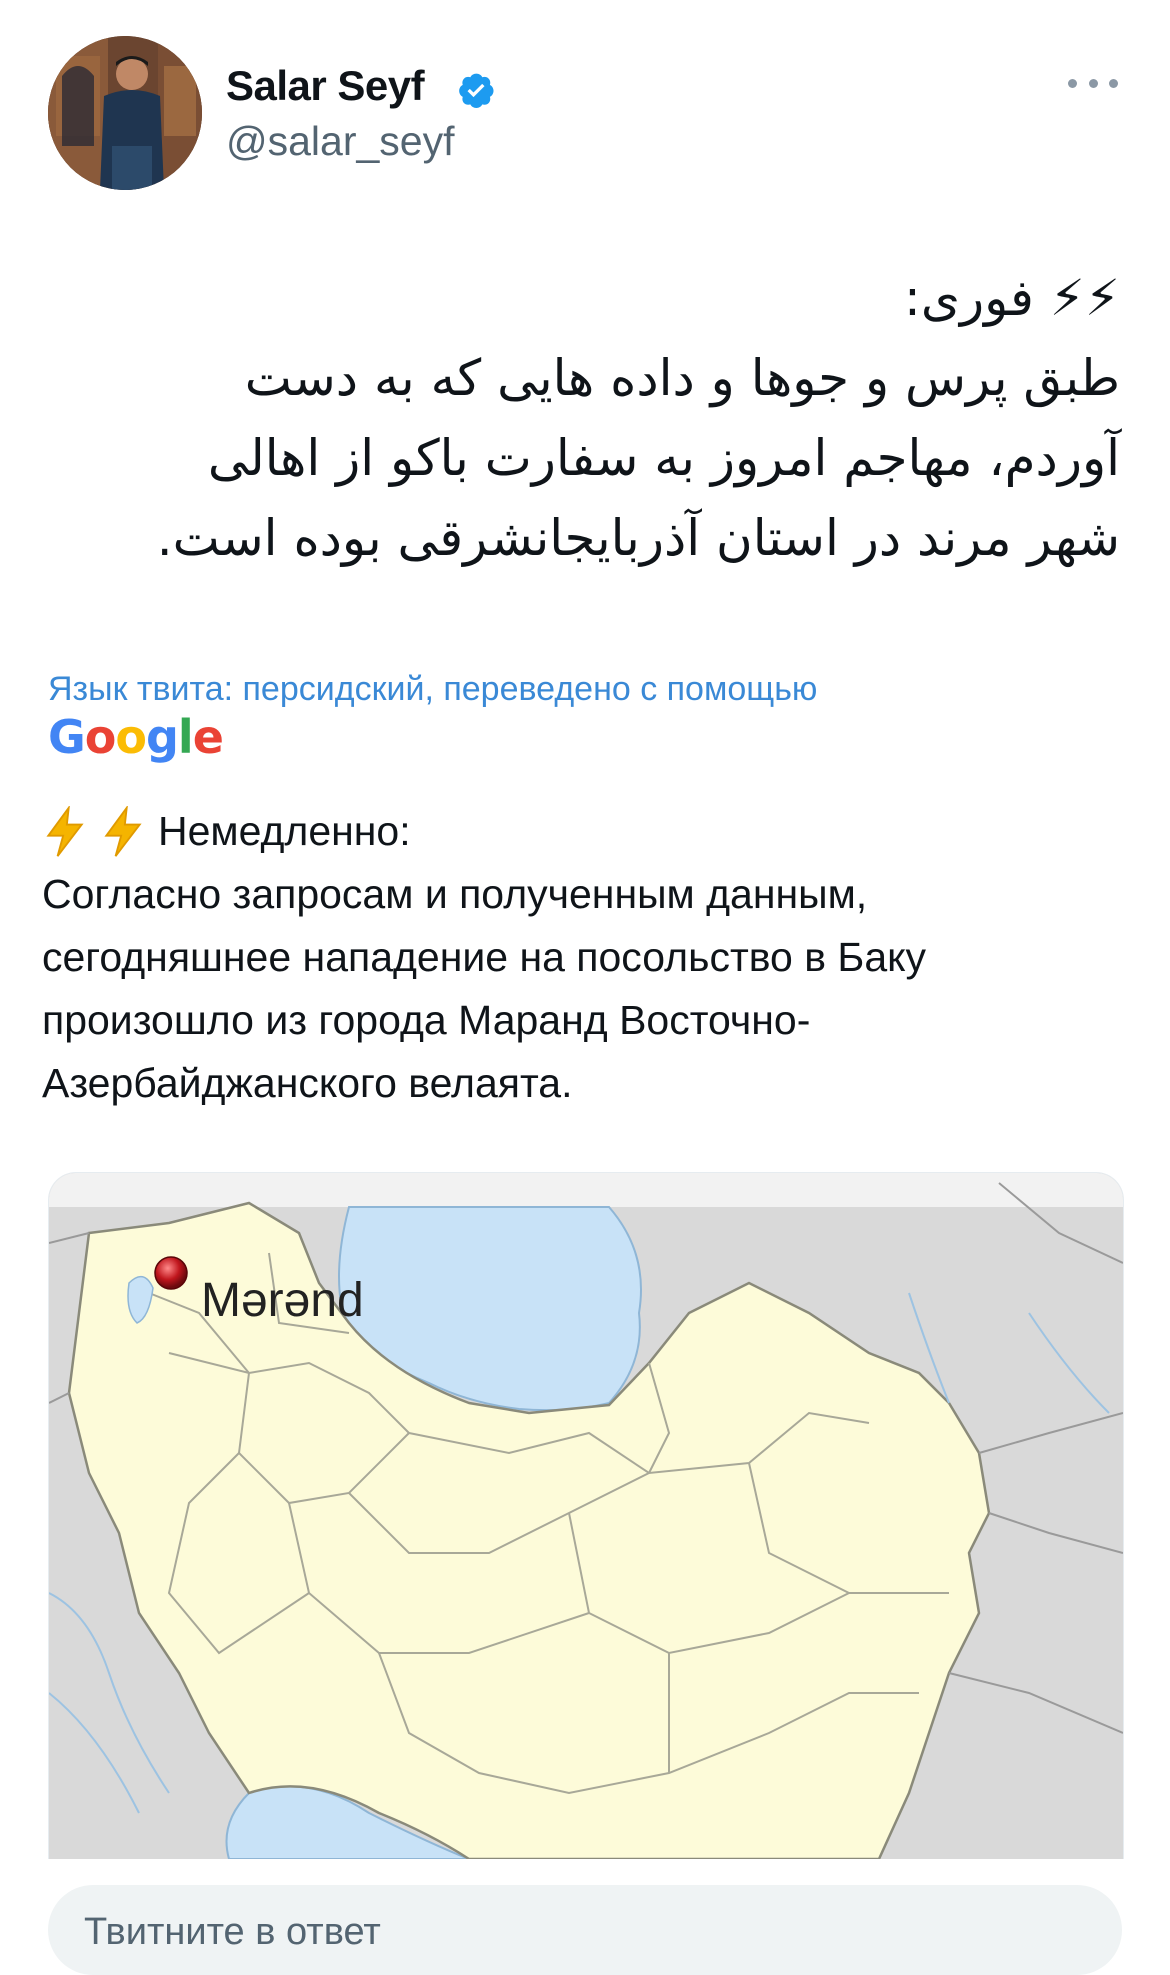 Image resolution: width=1170 pixels, height=1975 pixels. What do you see at coordinates (585, 1930) in the screenshot?
I see `reply-input: Твитните в ответ` at bounding box center [585, 1930].